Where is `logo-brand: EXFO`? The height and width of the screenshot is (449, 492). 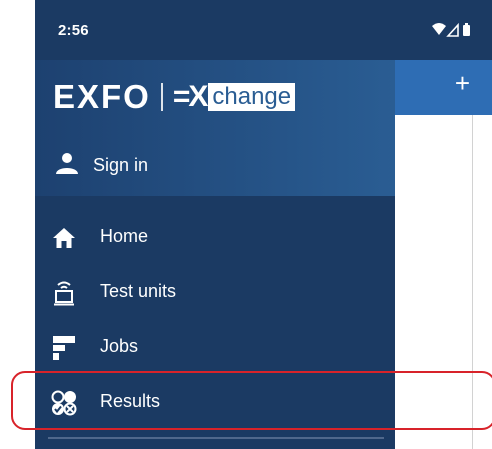 logo-brand: EXFO is located at coordinates (102, 96).